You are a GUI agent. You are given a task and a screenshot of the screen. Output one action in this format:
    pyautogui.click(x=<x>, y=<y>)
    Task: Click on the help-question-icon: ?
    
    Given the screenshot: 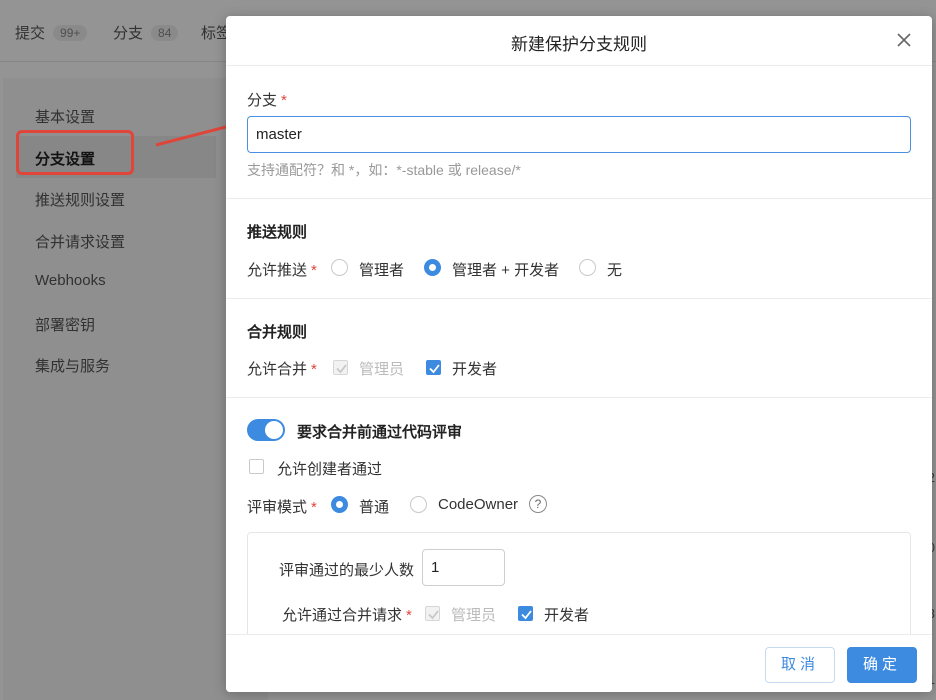 What is the action you would take?
    pyautogui.click(x=538, y=504)
    